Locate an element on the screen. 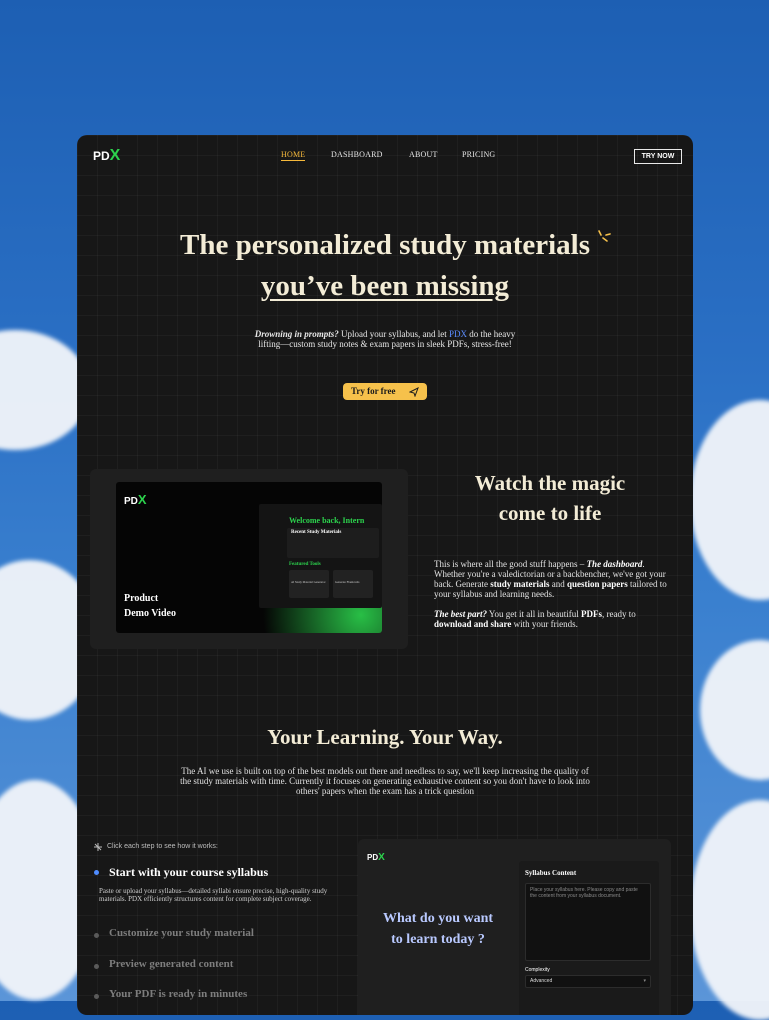  nav-pricing: PRICING is located at coordinates (478, 154).